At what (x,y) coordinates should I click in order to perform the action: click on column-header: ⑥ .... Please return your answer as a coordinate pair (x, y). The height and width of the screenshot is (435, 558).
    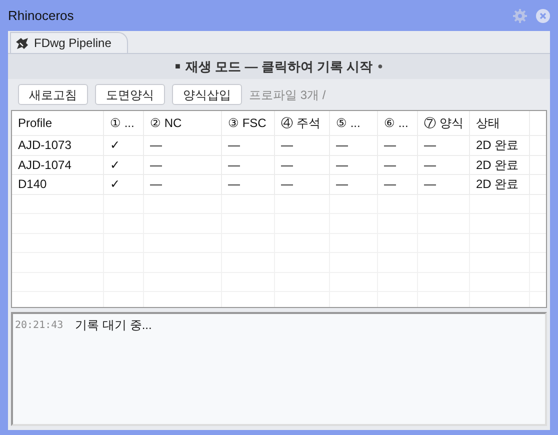
    Looking at the image, I should click on (398, 123).